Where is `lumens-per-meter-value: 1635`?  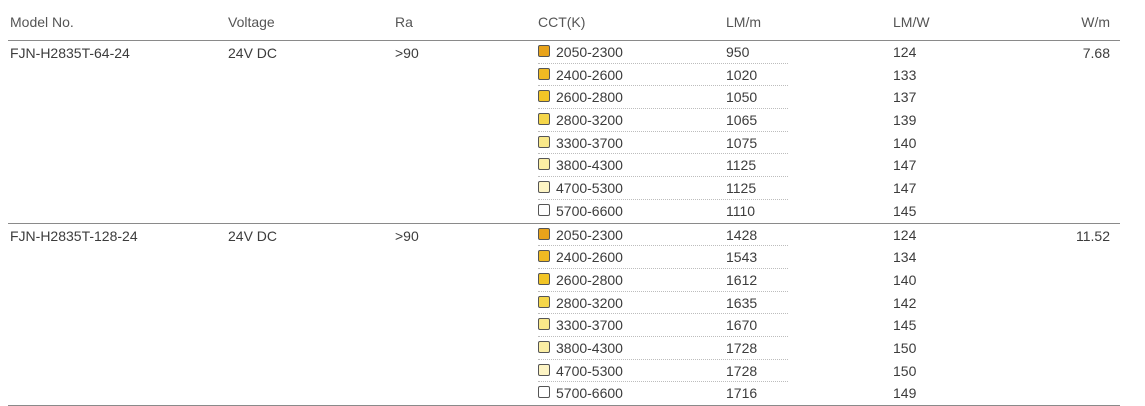 lumens-per-meter-value: 1635 is located at coordinates (741, 303).